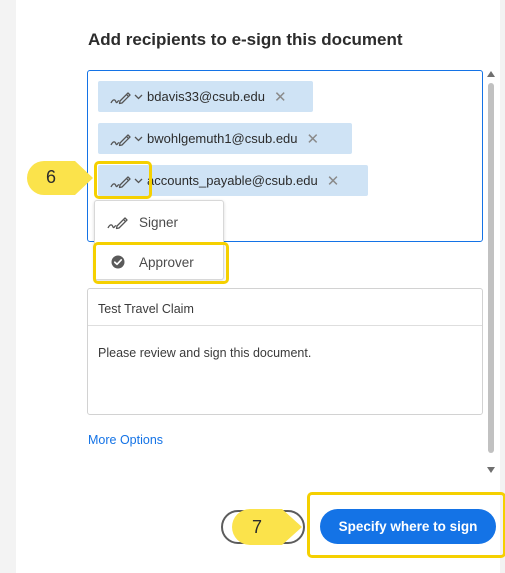 This screenshot has height=573, width=505. Describe the element at coordinates (123, 180) in the screenshot. I see `highlight-role-selector` at that location.